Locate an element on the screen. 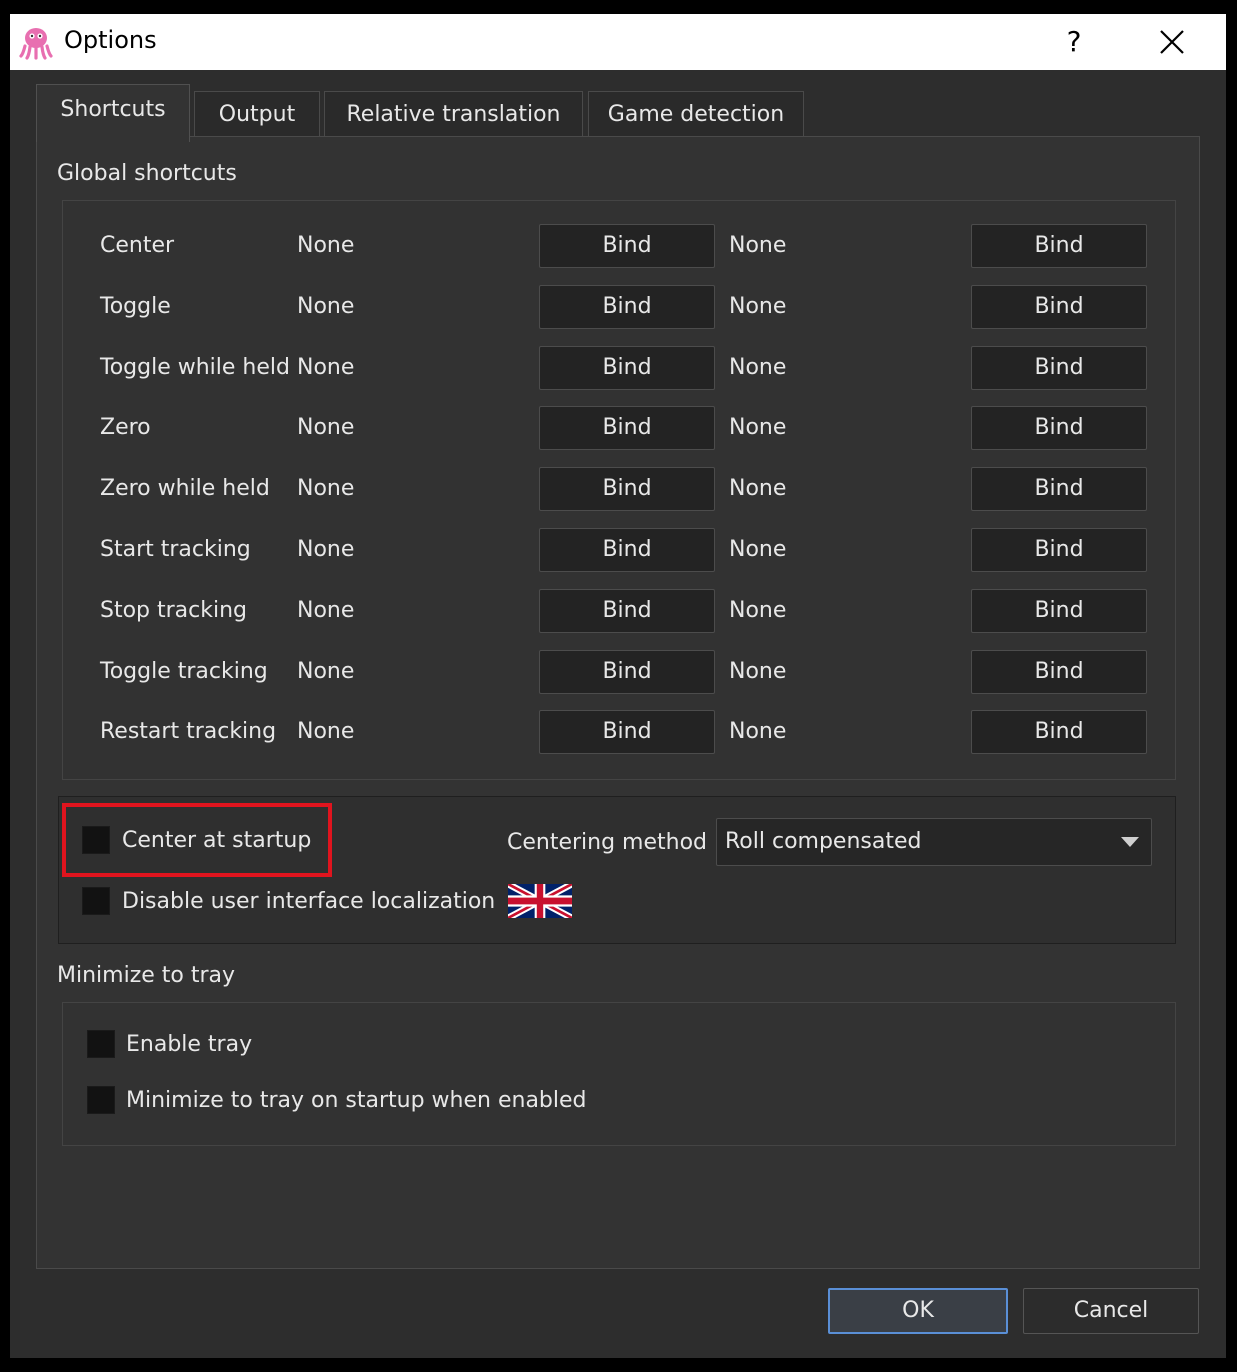 This screenshot has width=1237, height=1372. minimize-on-startup-label: Minimize to tray on startup when enabled is located at coordinates (356, 1101).